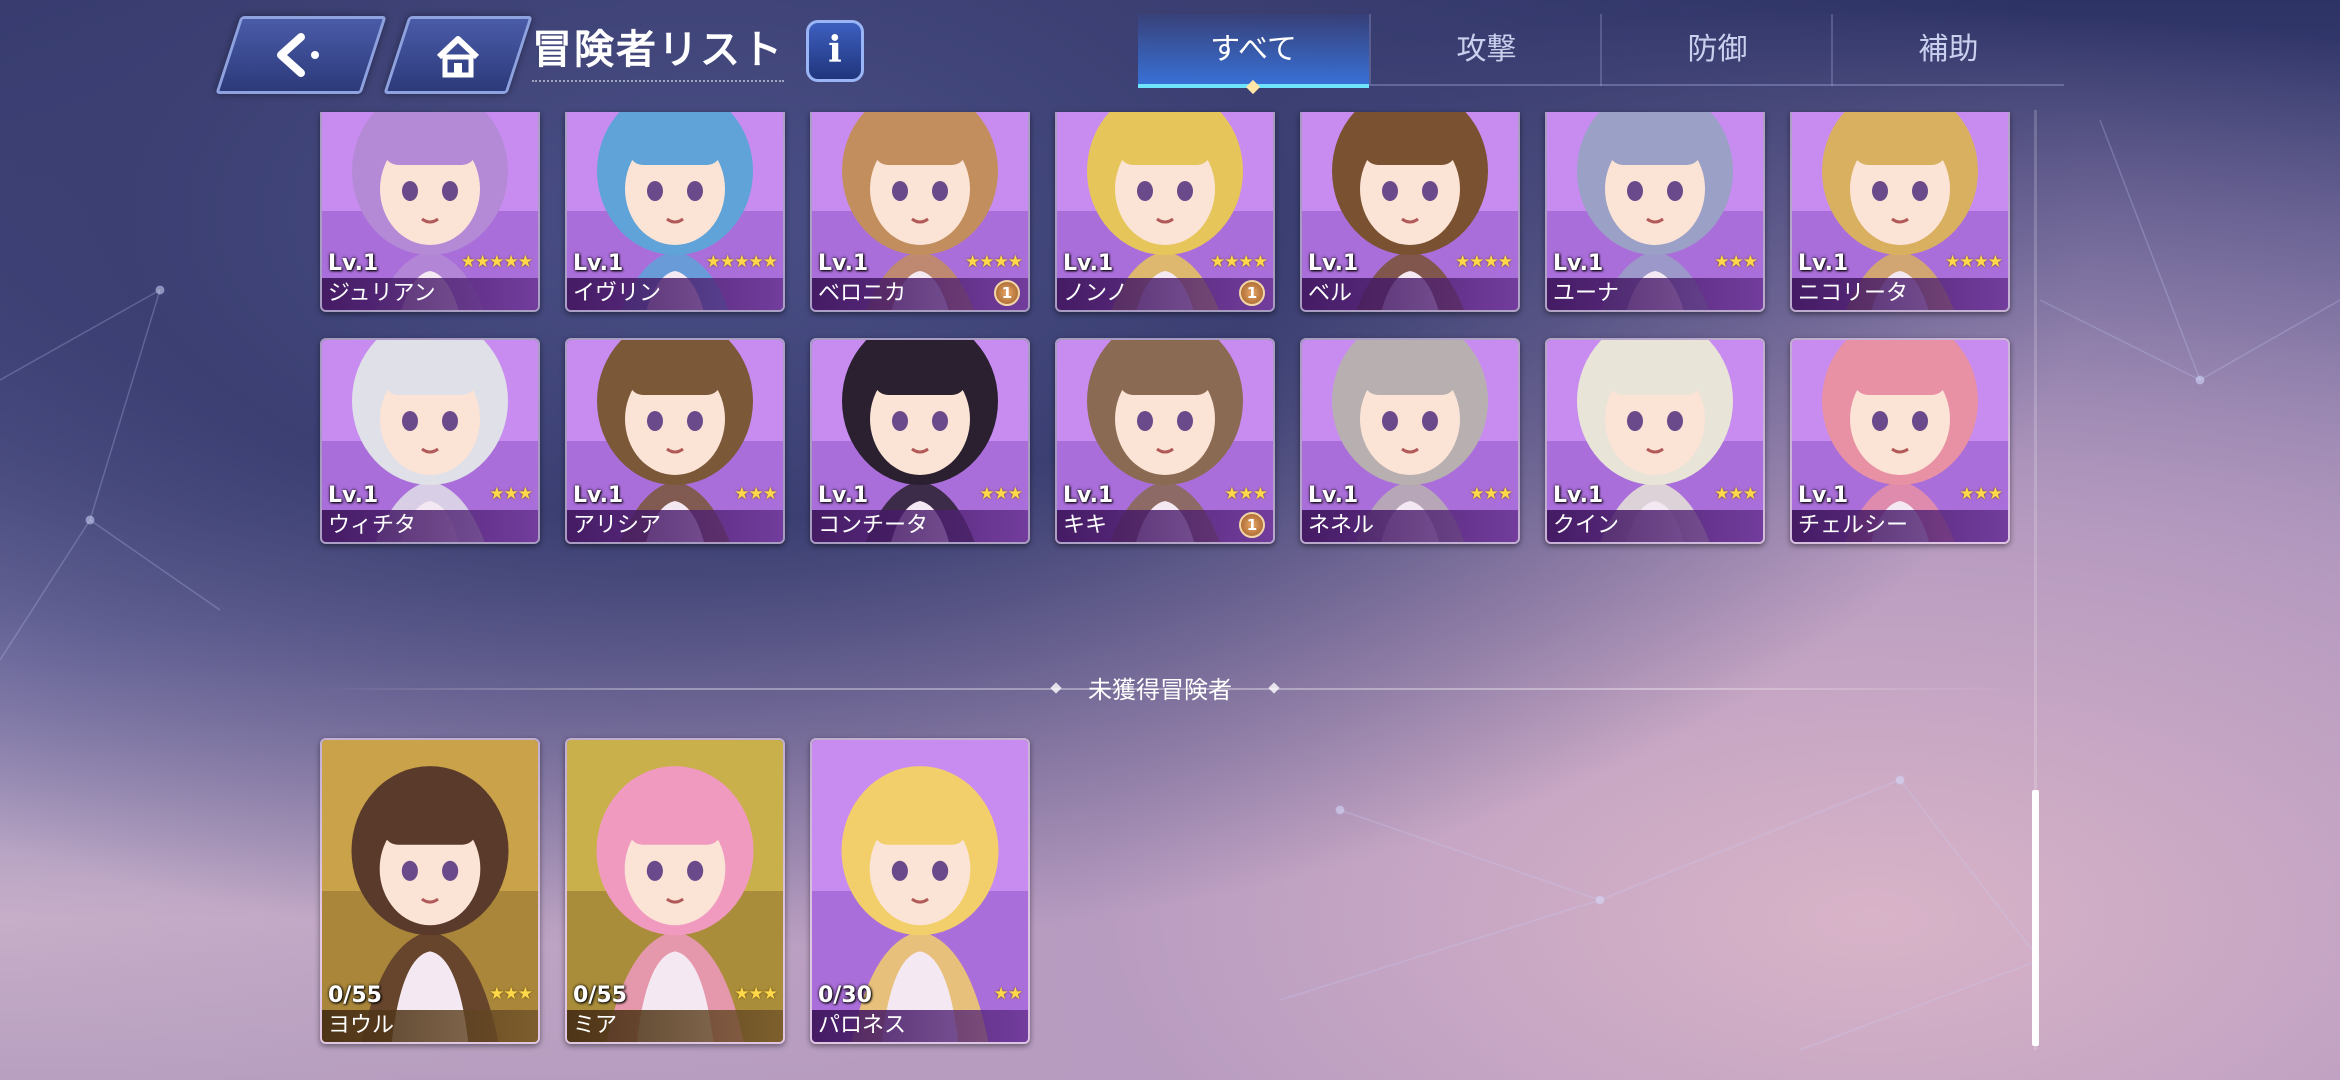  I want to click on adventurer-name: ベル, so click(1410, 294).